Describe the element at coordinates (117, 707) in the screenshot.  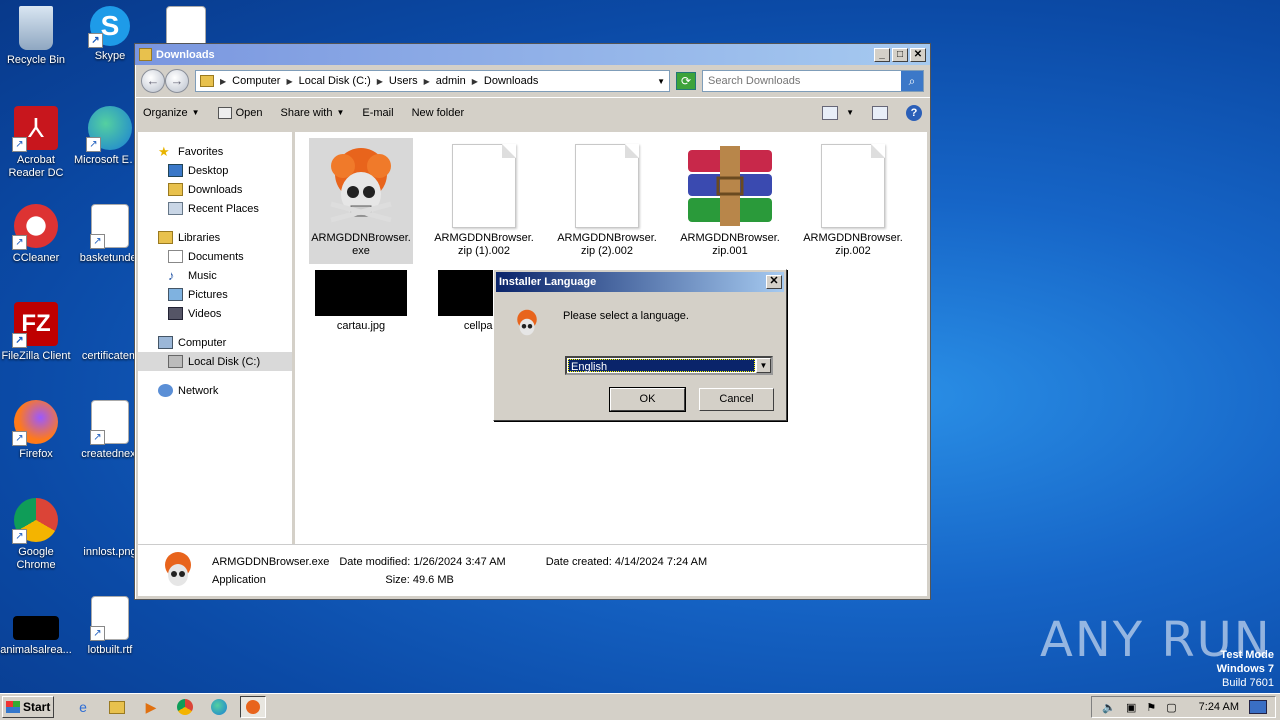
I see `explorer-folder-icon` at that location.